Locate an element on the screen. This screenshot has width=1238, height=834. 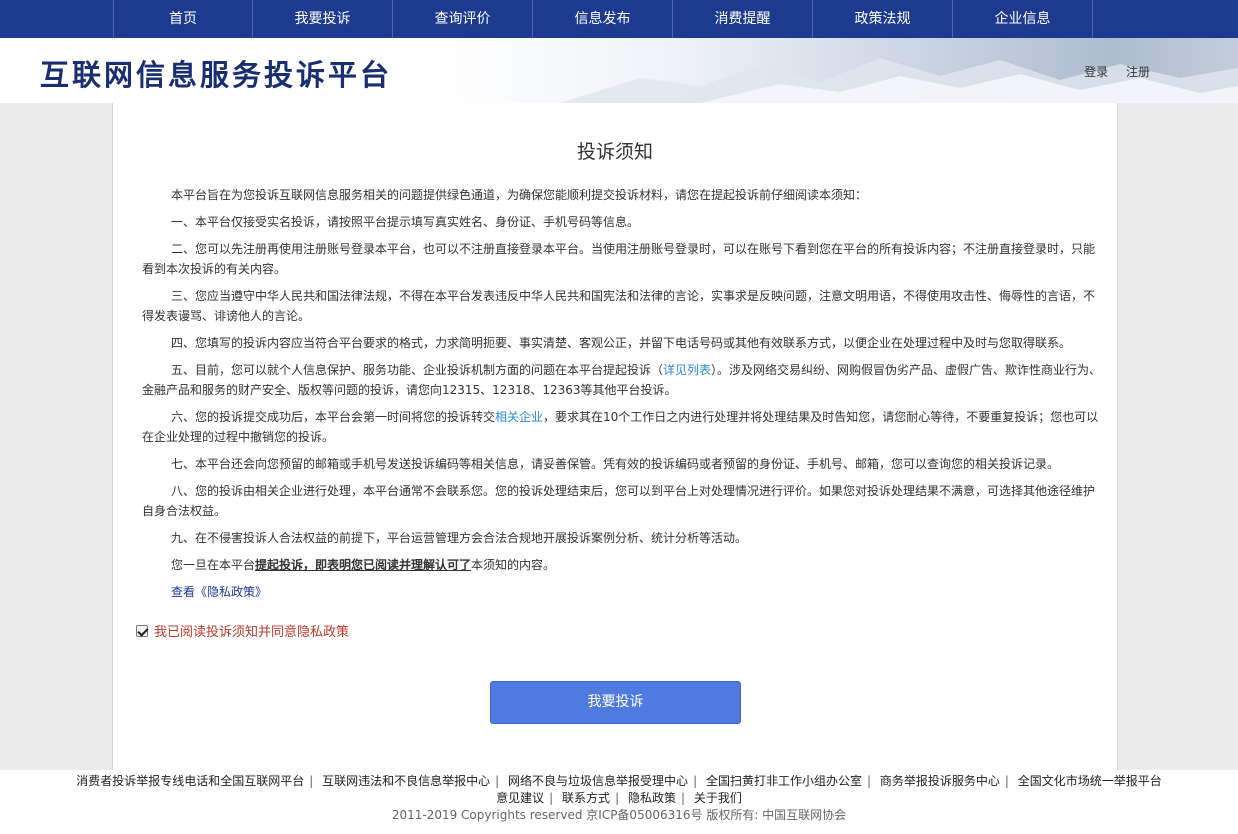
footer-link-anti-porn-office: 全国扫黄打非工作小组办公室 is located at coordinates (784, 781).